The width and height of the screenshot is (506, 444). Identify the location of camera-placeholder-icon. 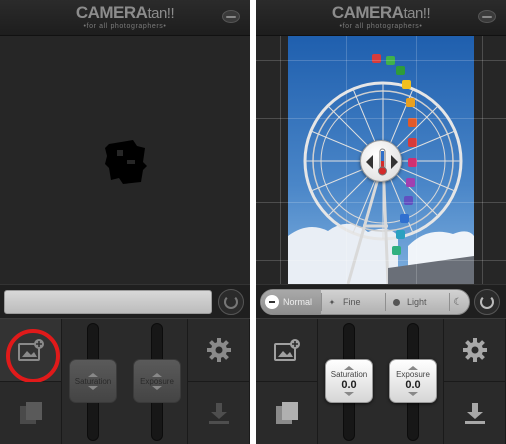
(126, 162).